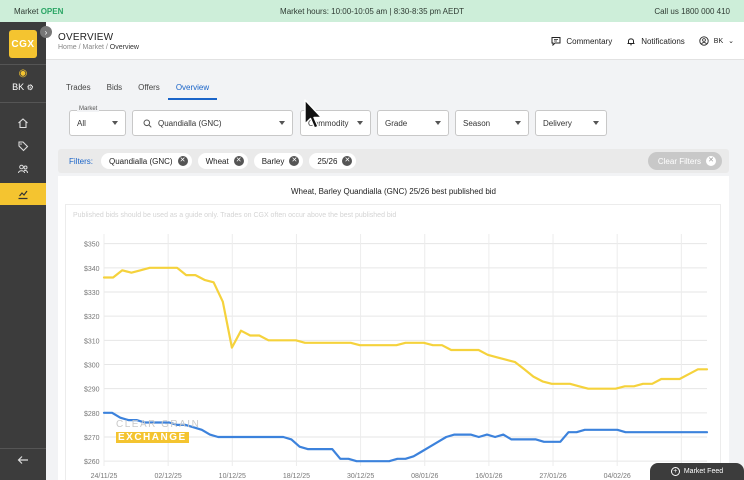  I want to click on commentary-label: Commentary, so click(589, 41).